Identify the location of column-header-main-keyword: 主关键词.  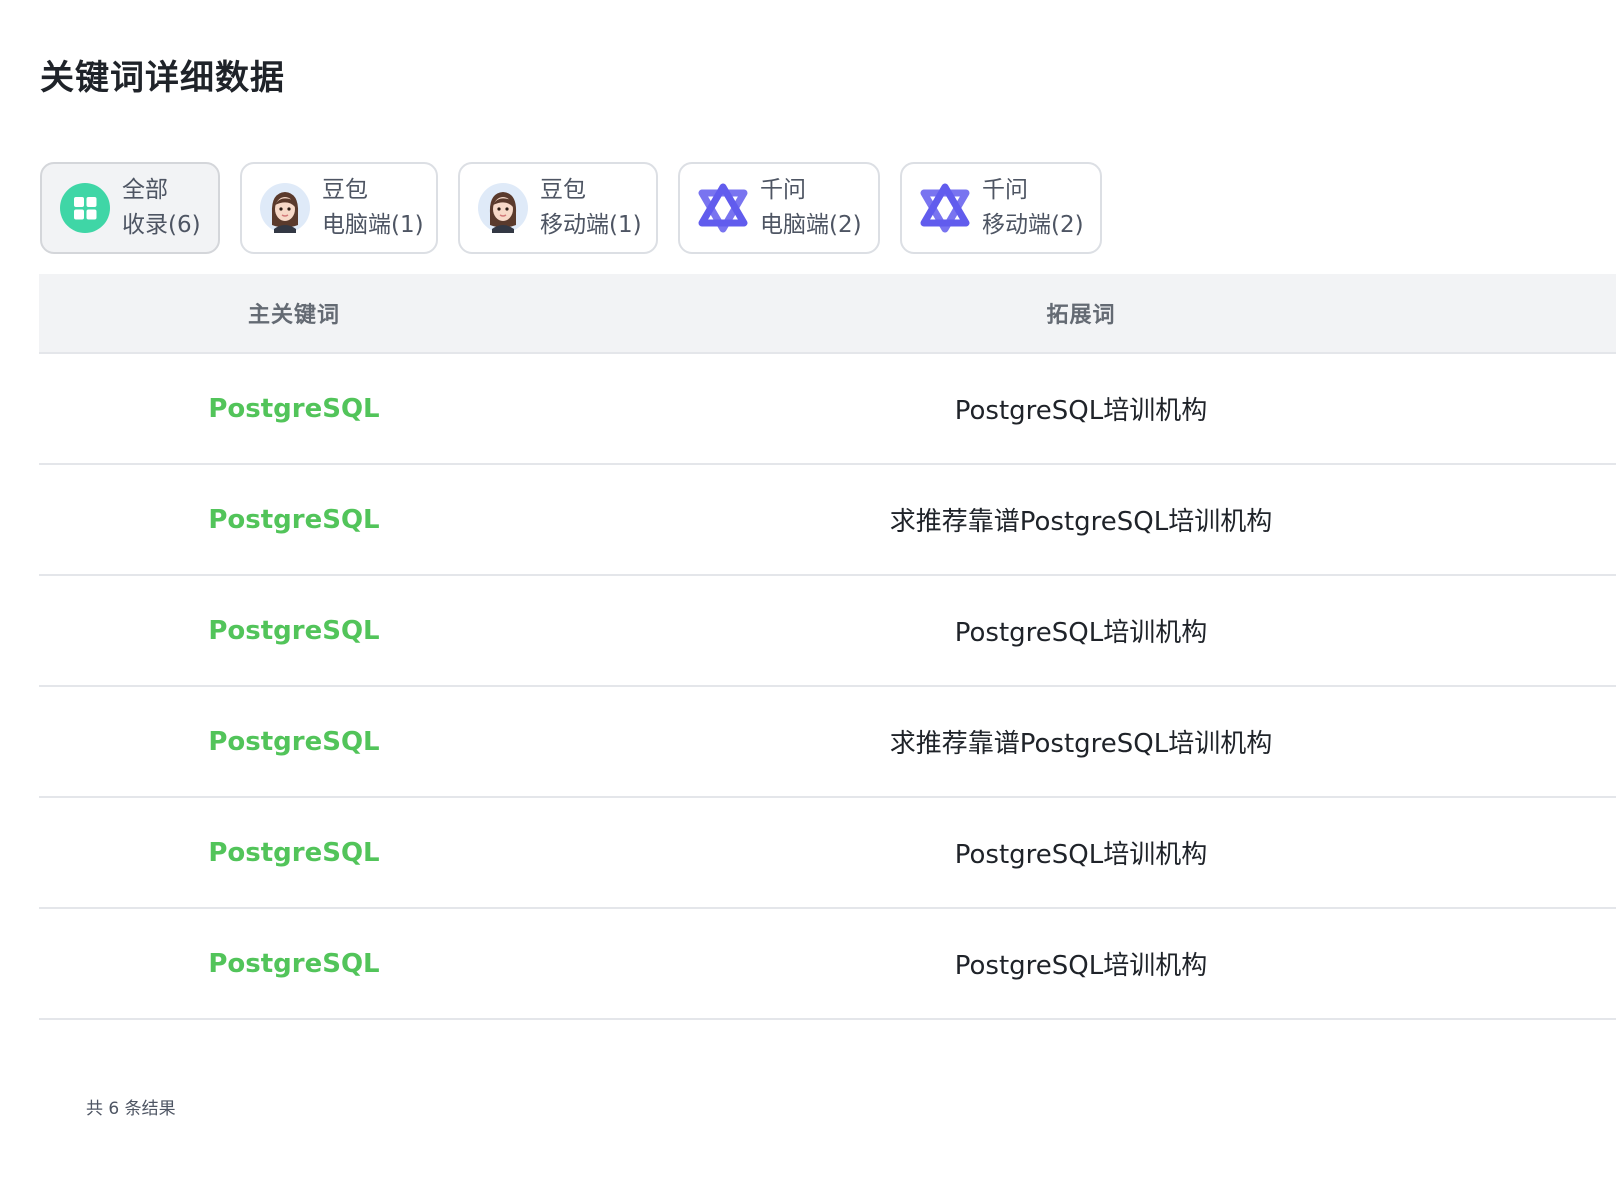
(293, 315).